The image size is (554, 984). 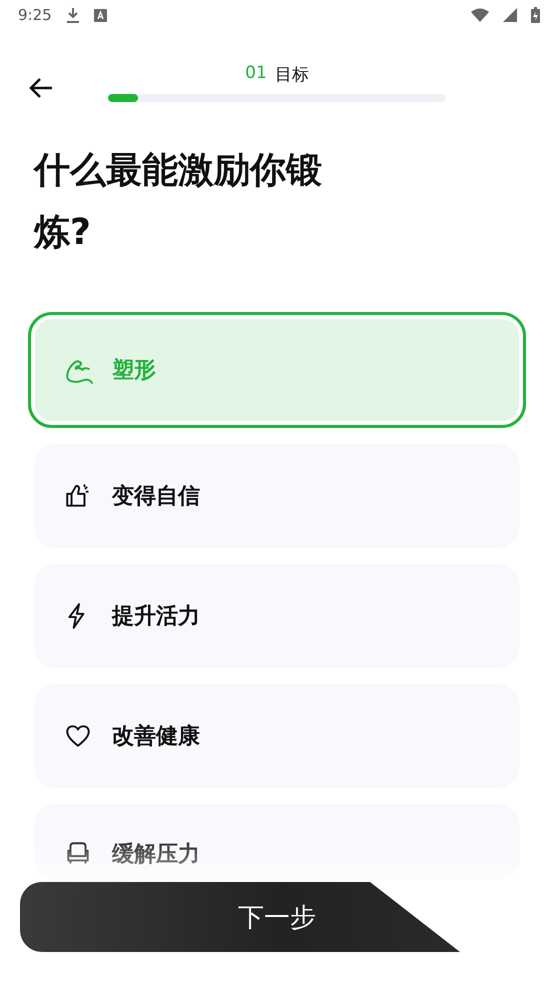 I want to click on signal-icon, so click(x=510, y=15).